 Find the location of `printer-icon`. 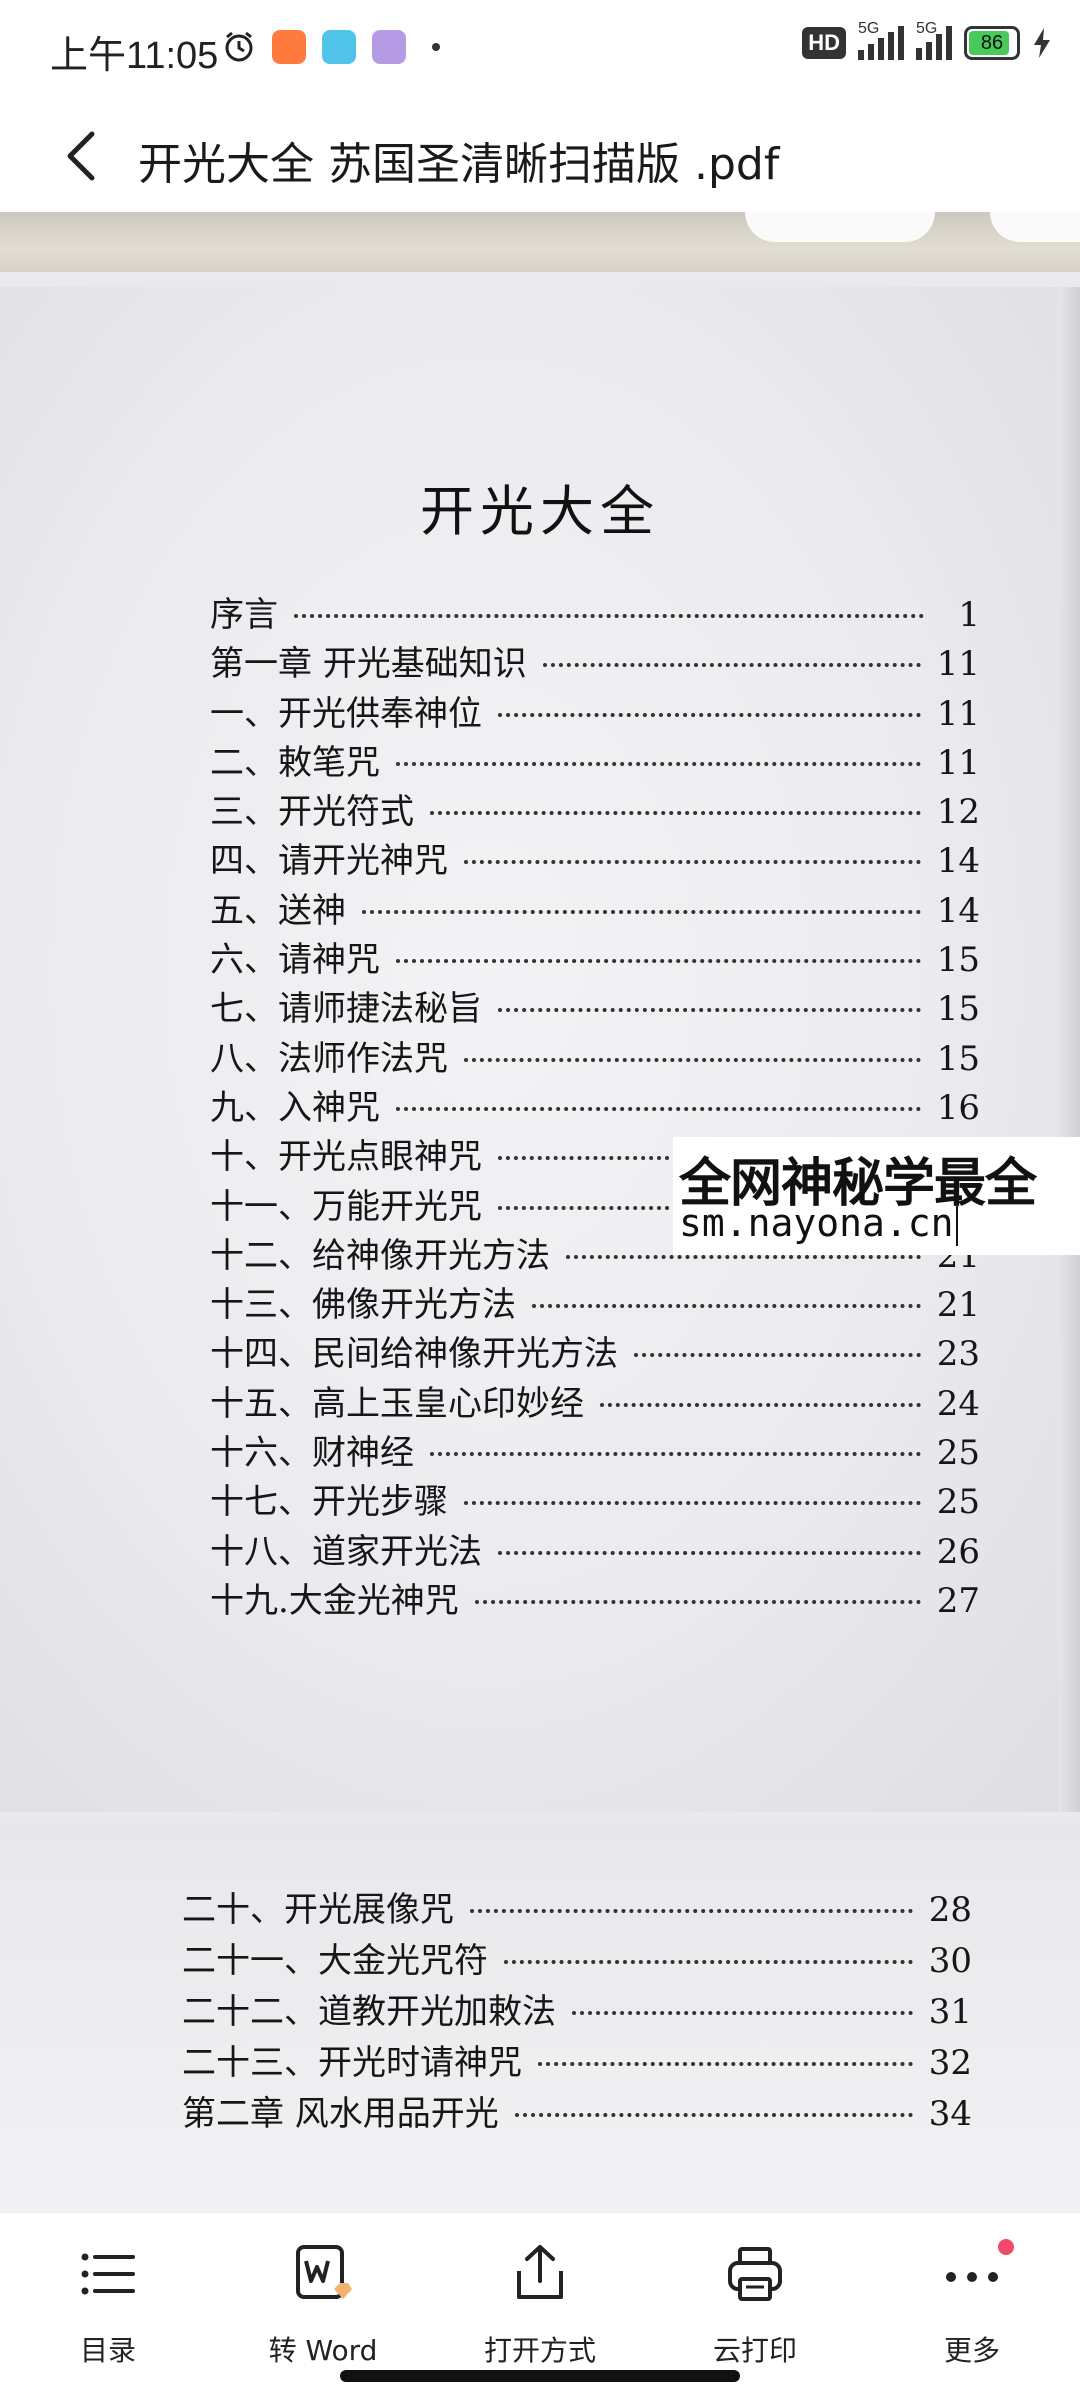

printer-icon is located at coordinates (755, 2274).